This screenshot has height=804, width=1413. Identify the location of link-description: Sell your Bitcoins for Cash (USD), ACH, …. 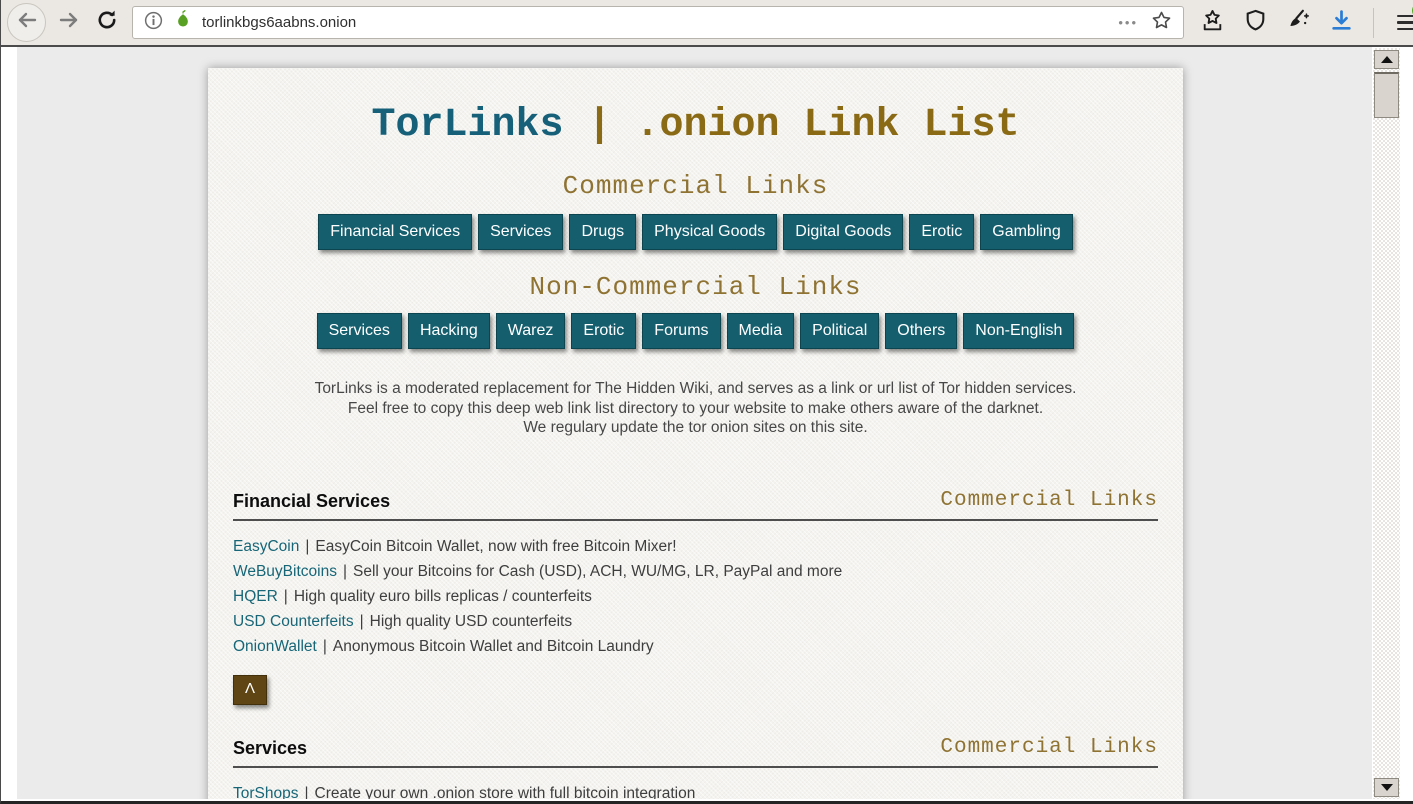
(597, 571).